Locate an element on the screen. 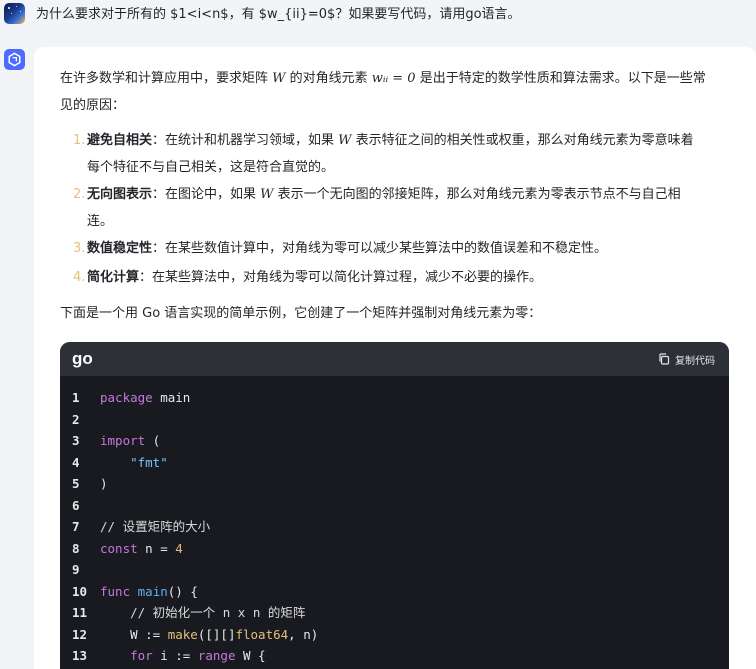 This screenshot has height=669, width=756. line-number: 2 is located at coordinates (76, 419).